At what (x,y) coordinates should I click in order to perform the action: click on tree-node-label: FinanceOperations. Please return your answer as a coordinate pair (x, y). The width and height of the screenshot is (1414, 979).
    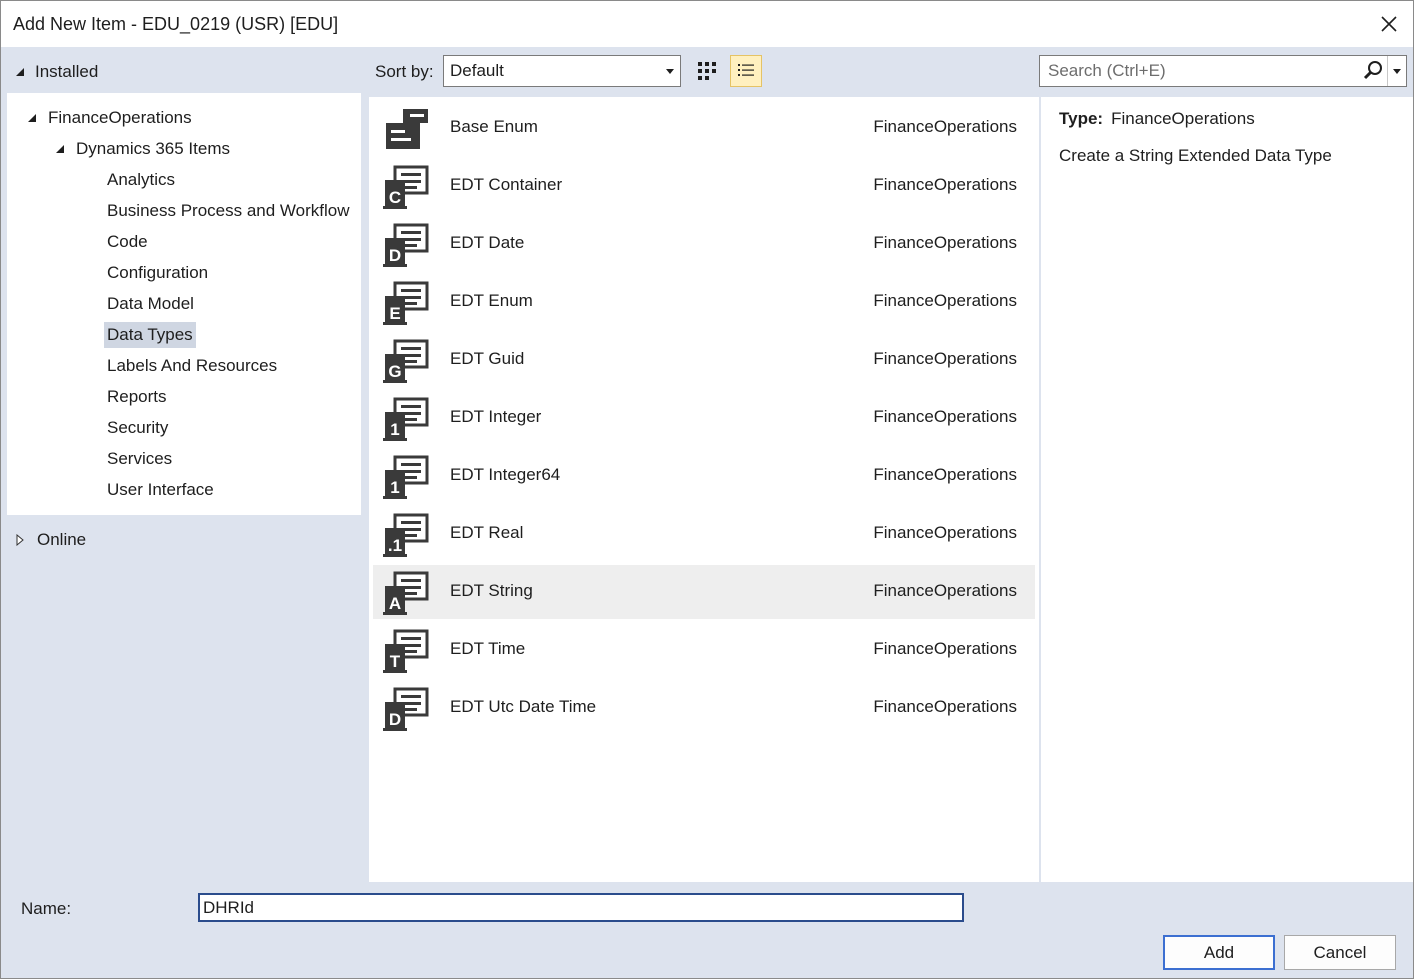
    Looking at the image, I should click on (120, 117).